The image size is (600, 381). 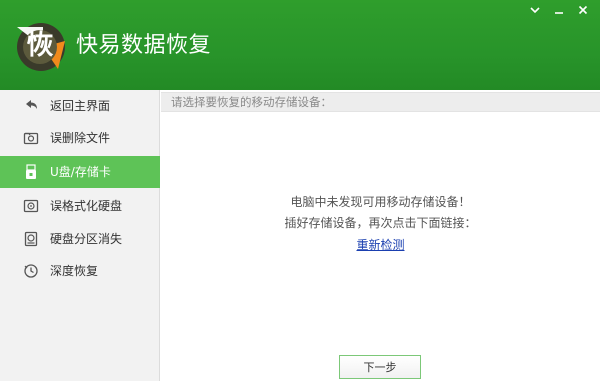 What do you see at coordinates (144, 45) in the screenshot?
I see `app-title: 快易数据恢复` at bounding box center [144, 45].